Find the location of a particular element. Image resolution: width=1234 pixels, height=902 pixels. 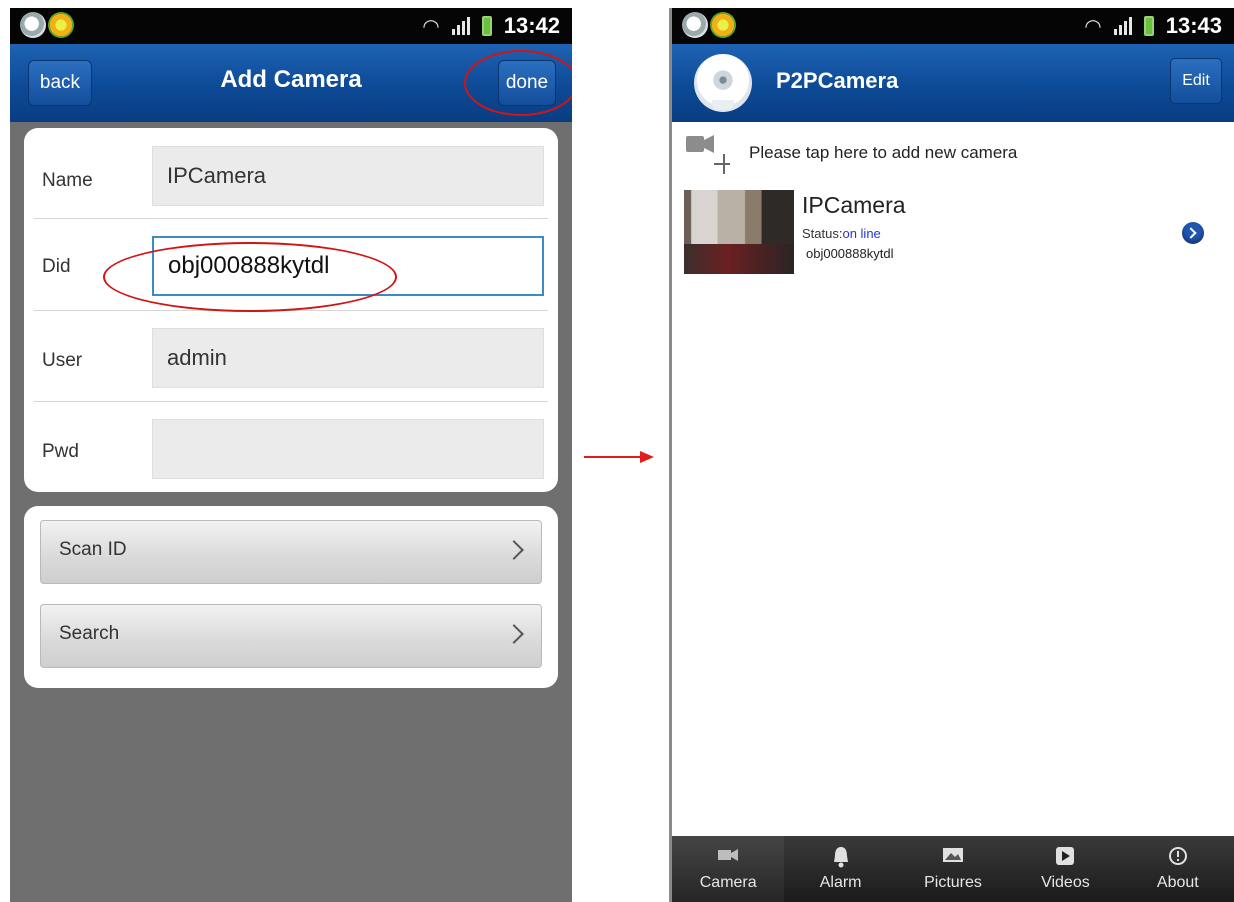

add-camera-prompt: Please tap here to add new camera is located at coordinates (883, 152).